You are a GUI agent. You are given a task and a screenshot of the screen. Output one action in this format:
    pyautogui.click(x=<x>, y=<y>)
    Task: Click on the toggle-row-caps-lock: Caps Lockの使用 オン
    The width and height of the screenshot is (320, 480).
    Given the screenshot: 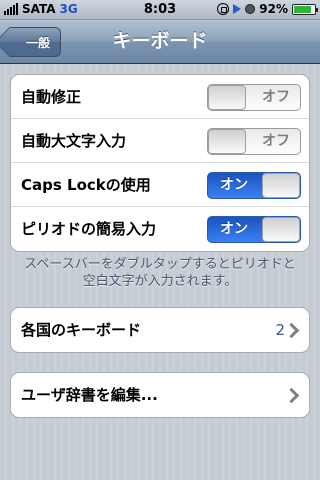 What is the action you would take?
    pyautogui.click(x=160, y=185)
    